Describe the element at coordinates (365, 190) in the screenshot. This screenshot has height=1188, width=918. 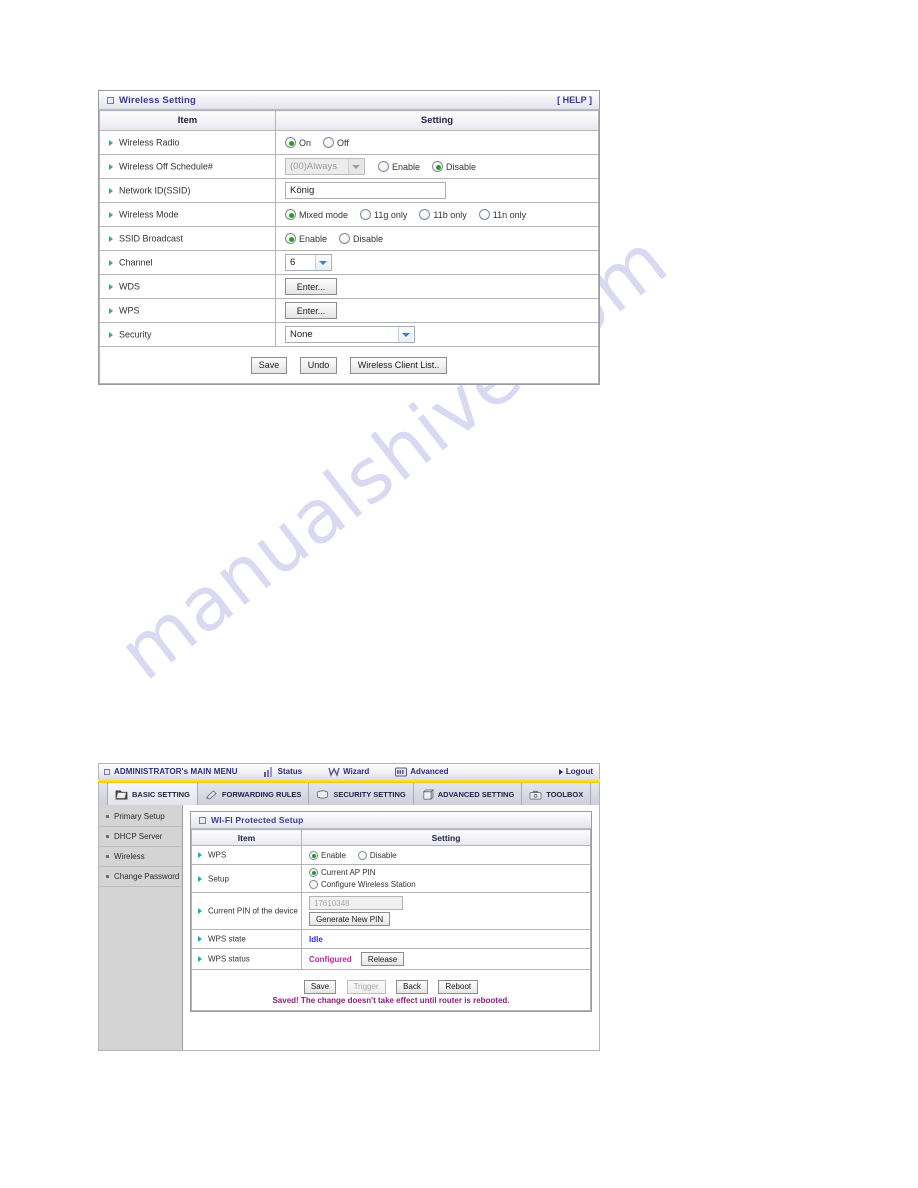
I see `ssid-input: König` at that location.